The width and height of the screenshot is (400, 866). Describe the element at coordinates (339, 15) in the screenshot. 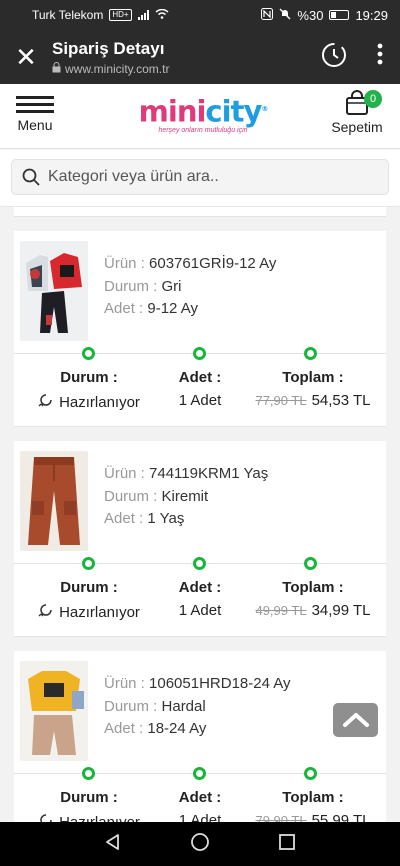

I see `battery-icon` at that location.